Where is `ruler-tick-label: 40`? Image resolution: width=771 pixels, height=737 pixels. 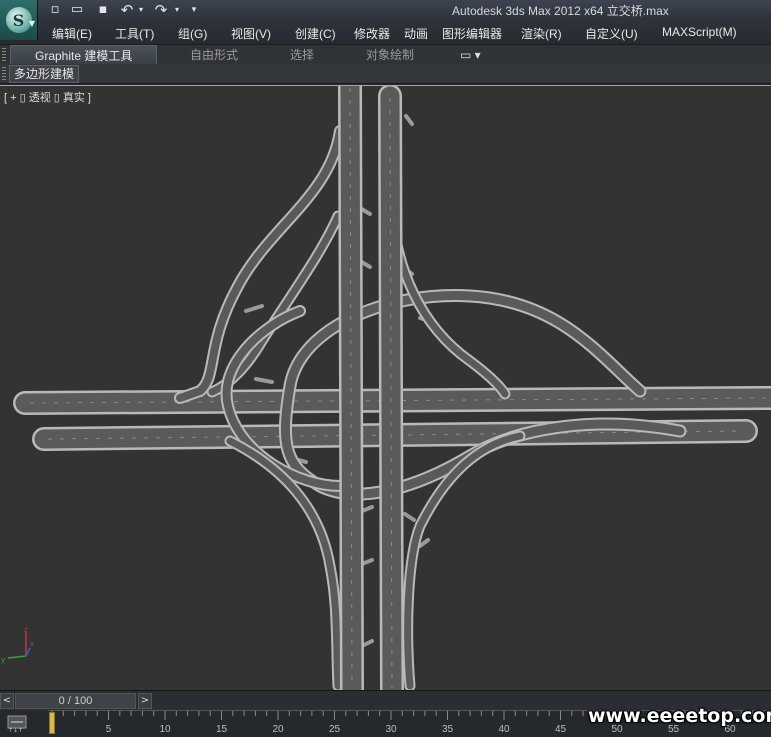 ruler-tick-label: 40 is located at coordinates (504, 729).